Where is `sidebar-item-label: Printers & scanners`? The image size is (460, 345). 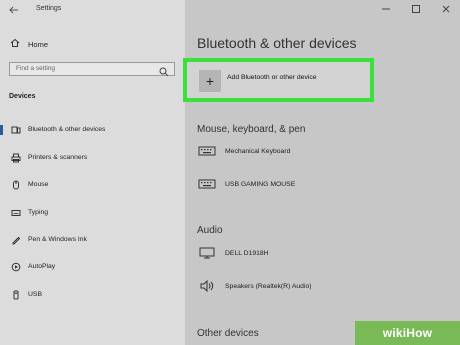
sidebar-item-label: Printers & scanners is located at coordinates (58, 157).